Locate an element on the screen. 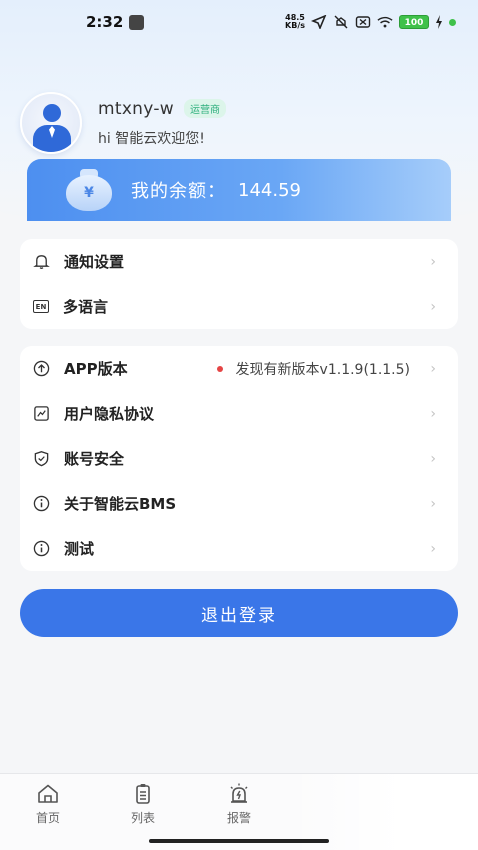 The height and width of the screenshot is (850, 478). language-icon: EN is located at coordinates (41, 306).